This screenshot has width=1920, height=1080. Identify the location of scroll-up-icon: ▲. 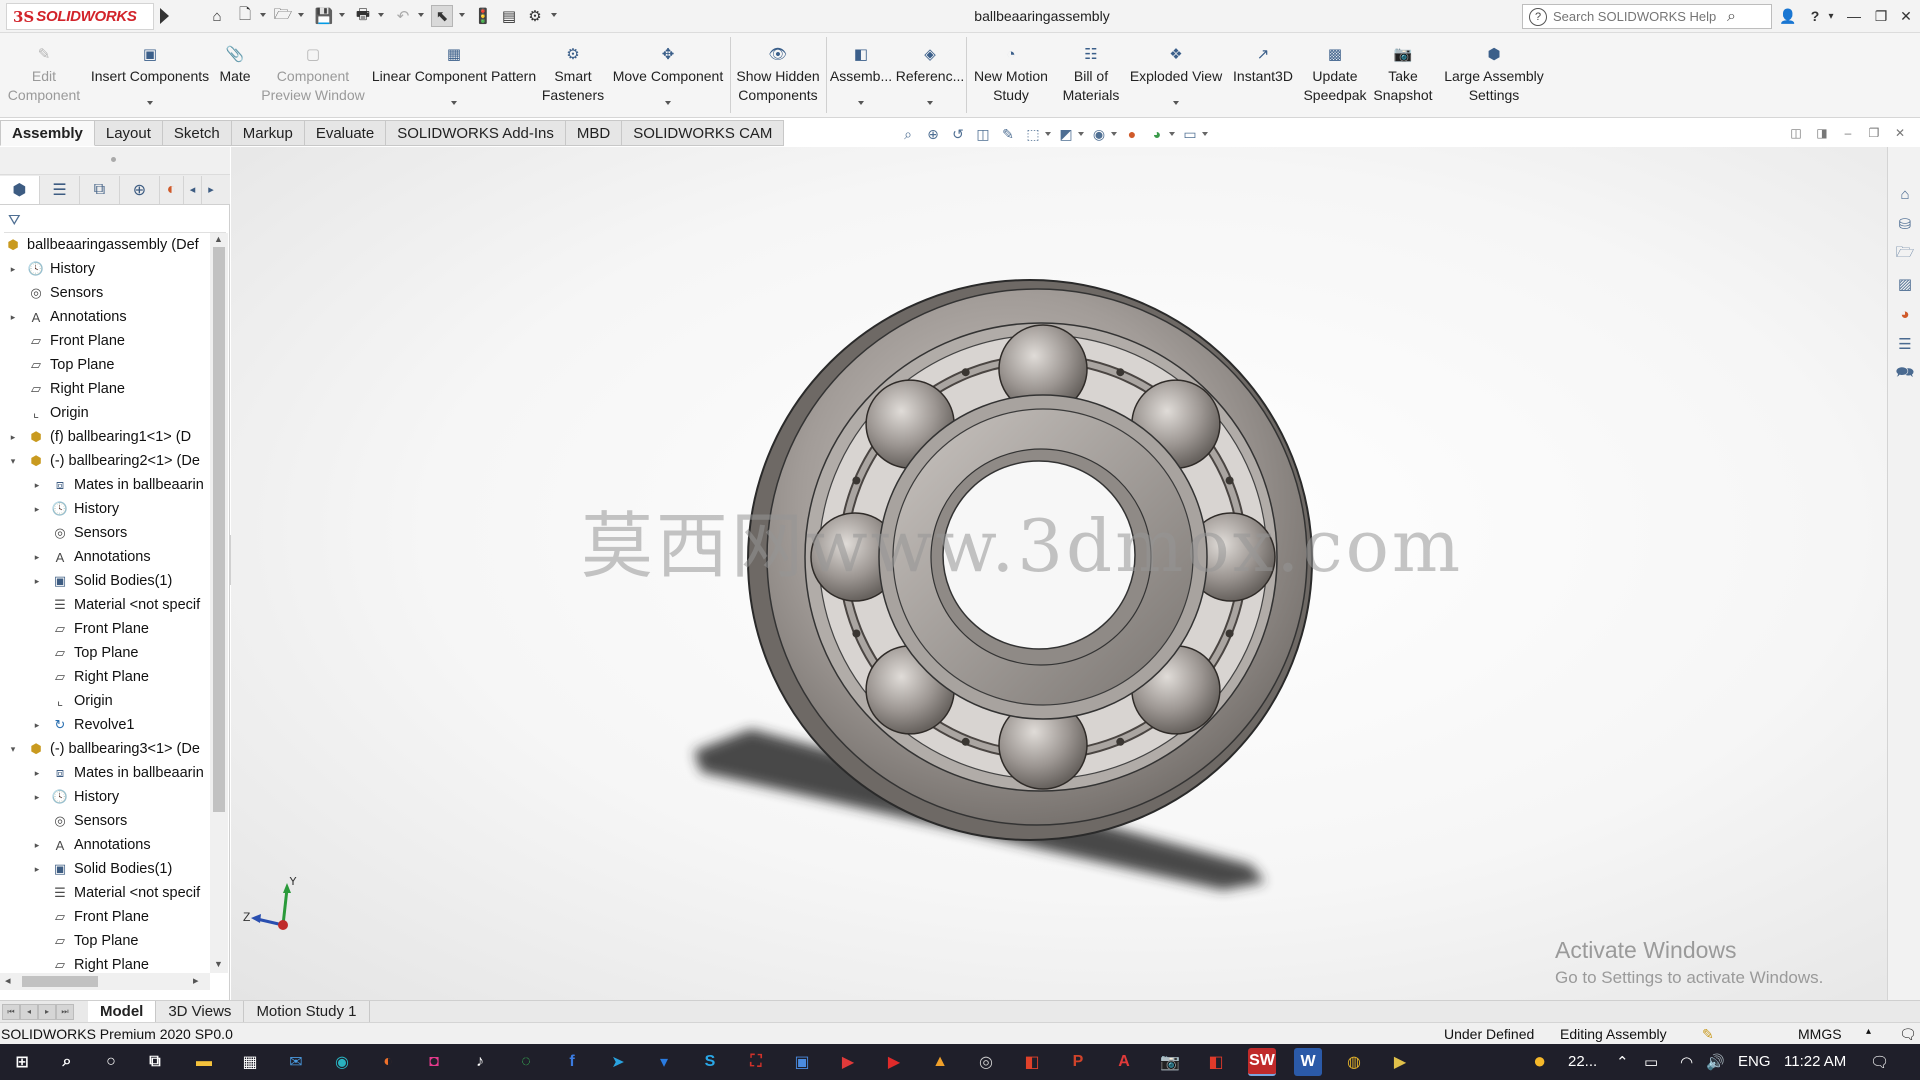
(218, 239).